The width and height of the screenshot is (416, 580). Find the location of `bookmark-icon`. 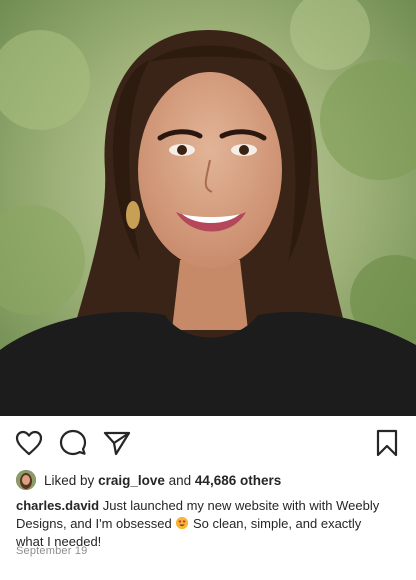

bookmark-icon is located at coordinates (387, 443).